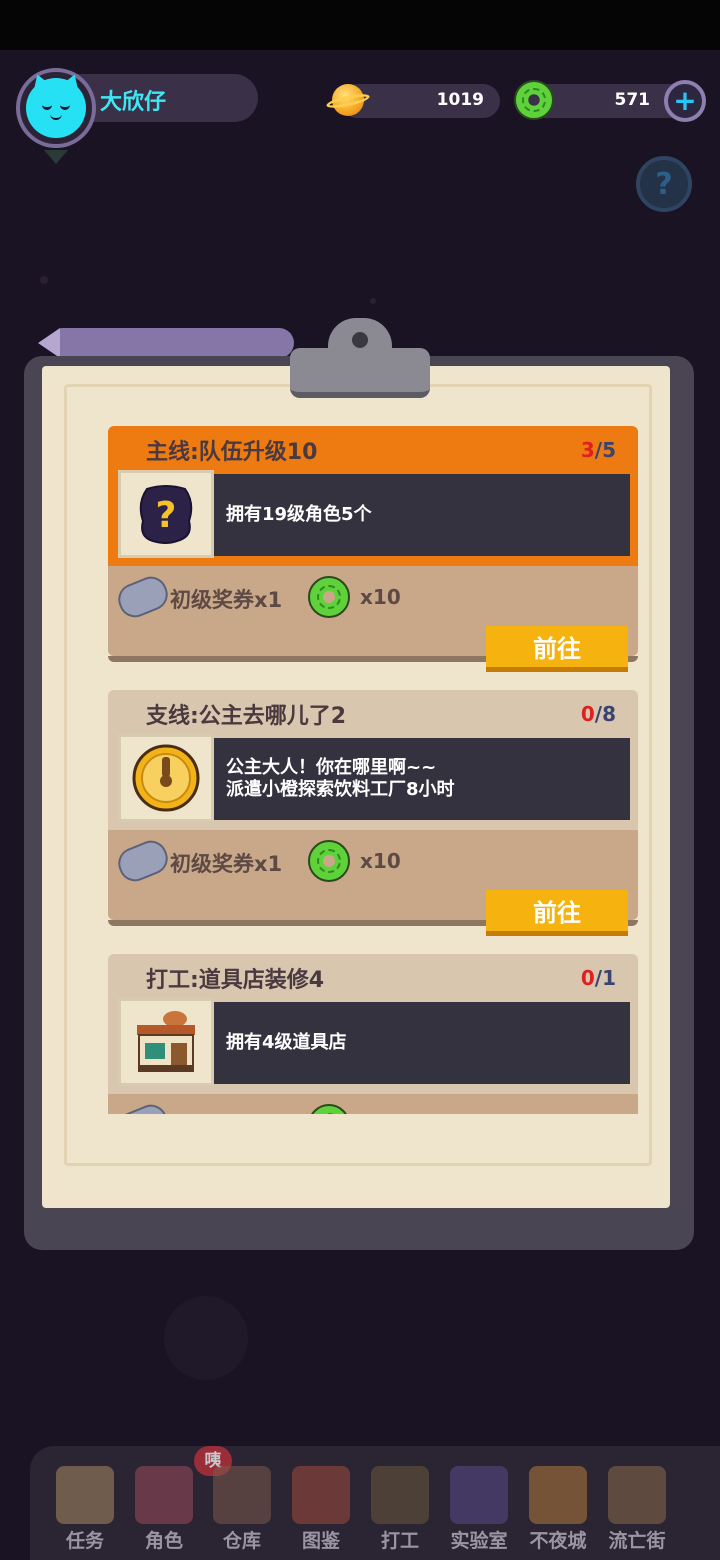 The height and width of the screenshot is (1560, 720). Describe the element at coordinates (598, 714) in the screenshot. I see `task-progress: 0/8` at that location.